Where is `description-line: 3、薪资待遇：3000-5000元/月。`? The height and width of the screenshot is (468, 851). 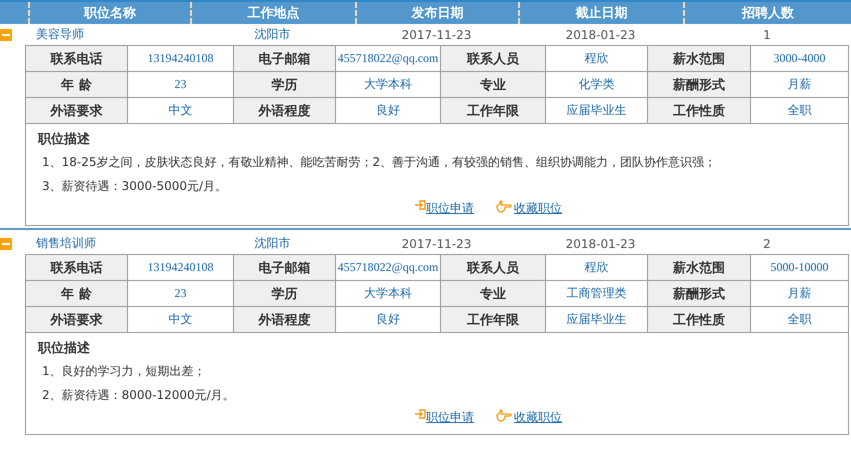 description-line: 3、薪资待遇：3000-5000元/月。 is located at coordinates (134, 186).